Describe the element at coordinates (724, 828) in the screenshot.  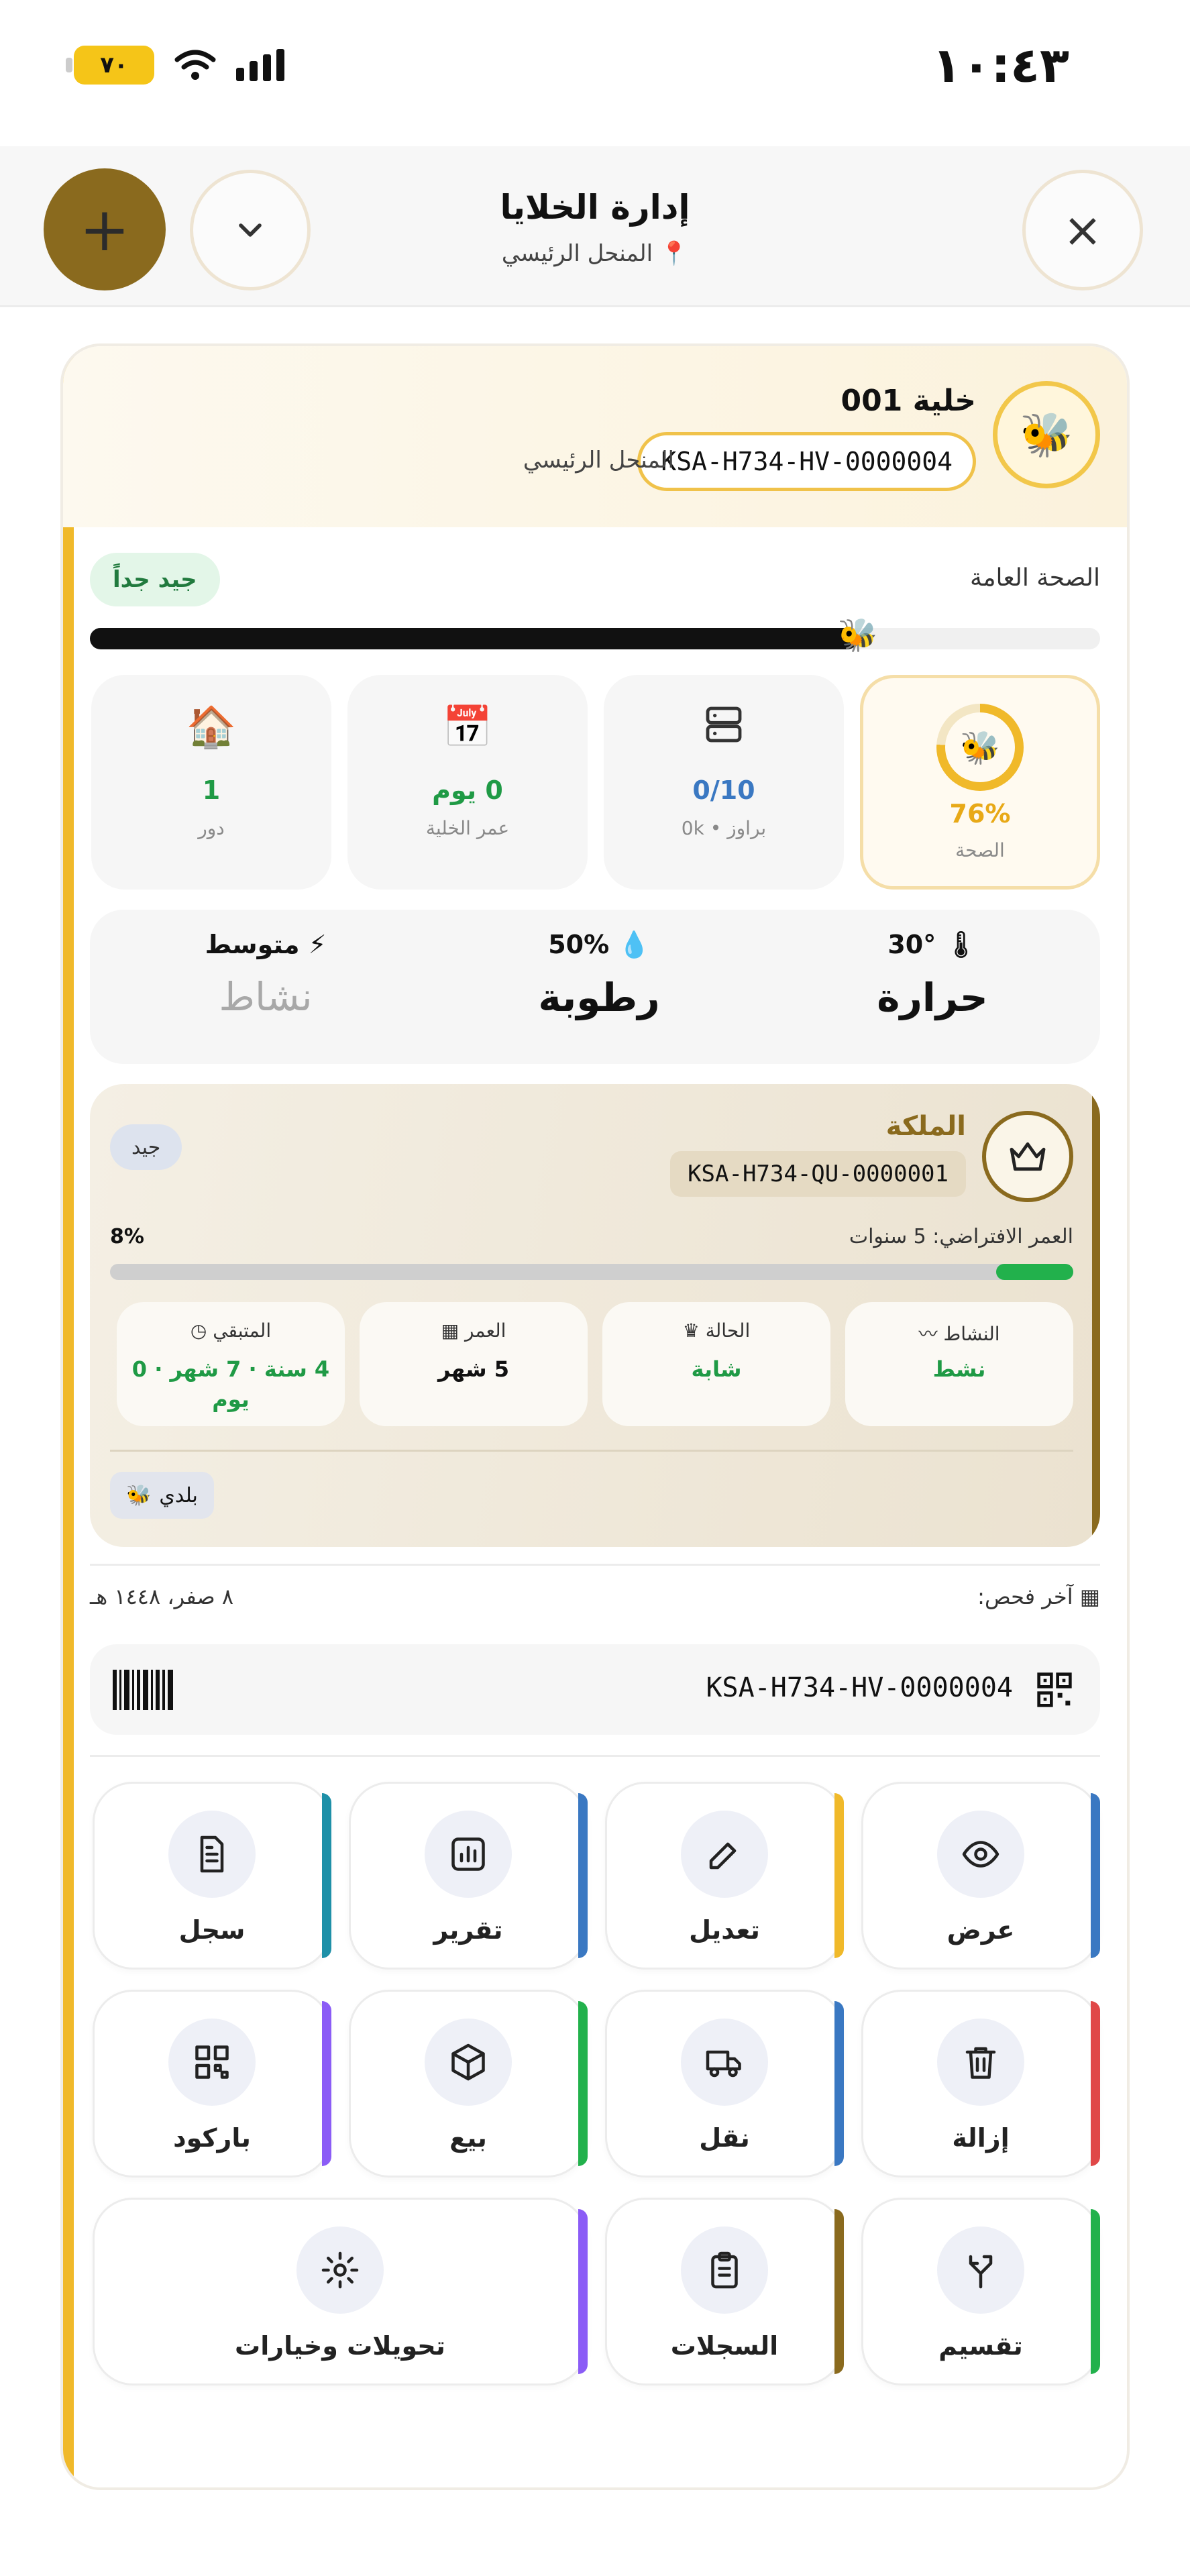
I see `stat-label: براوز • 0k` at that location.